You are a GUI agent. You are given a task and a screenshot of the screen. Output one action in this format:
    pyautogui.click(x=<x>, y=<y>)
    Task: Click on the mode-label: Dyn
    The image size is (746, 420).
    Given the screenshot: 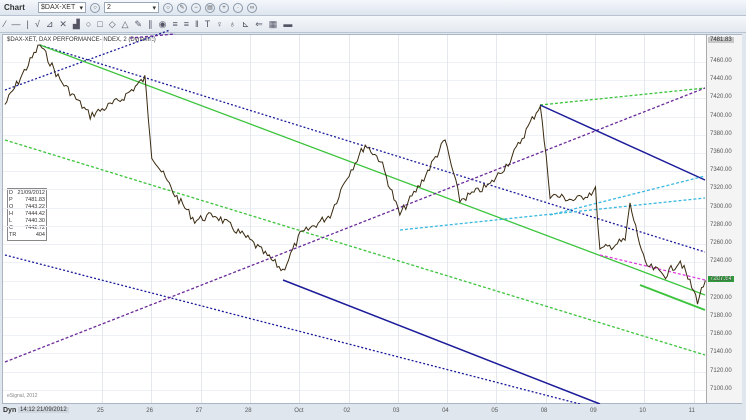 What is the action you would take?
    pyautogui.click(x=9, y=410)
    